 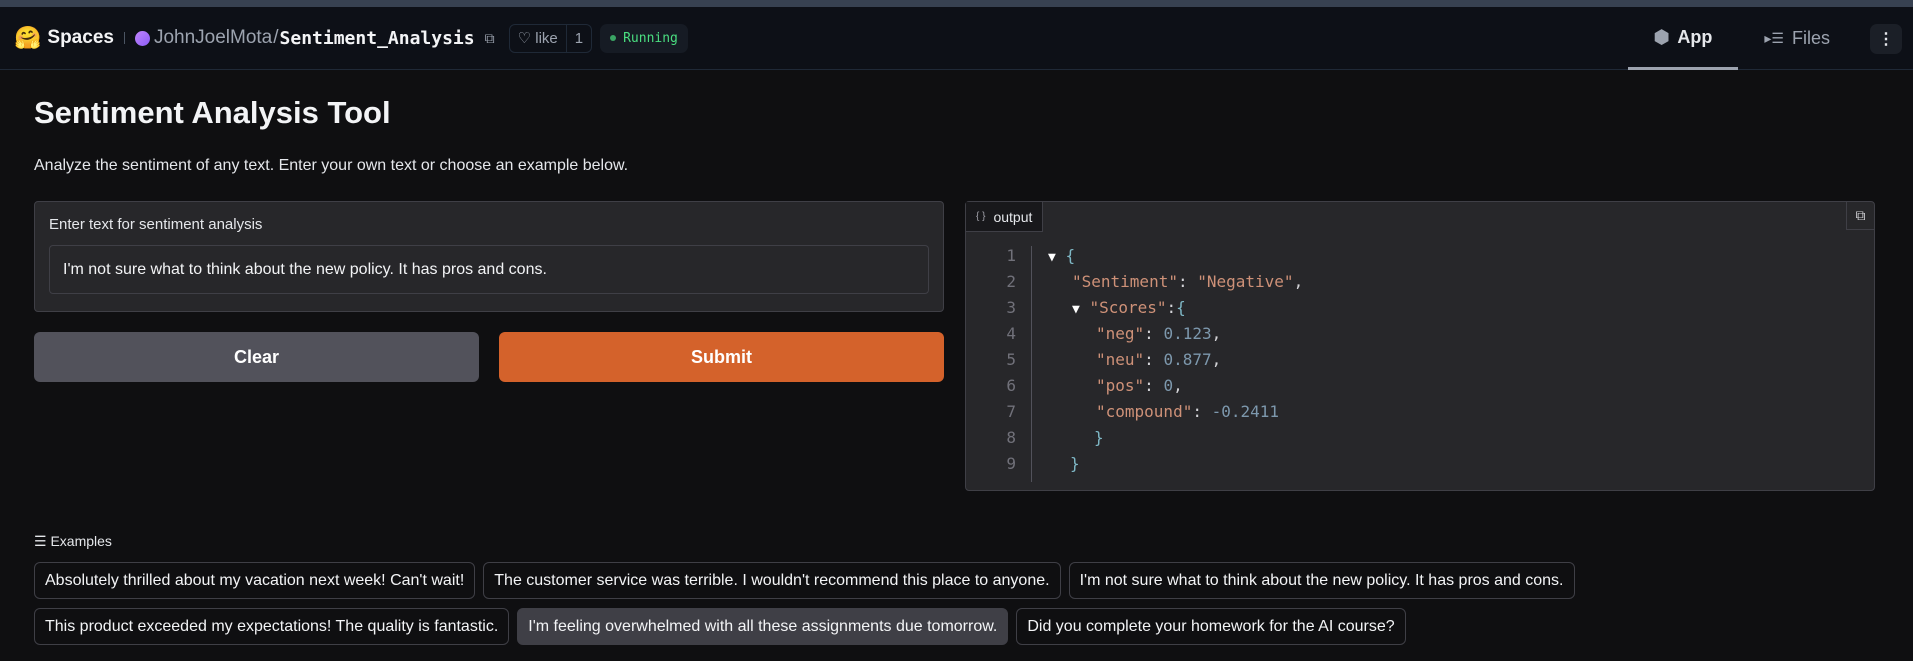 I want to click on clear-button: Clear, so click(x=256, y=357).